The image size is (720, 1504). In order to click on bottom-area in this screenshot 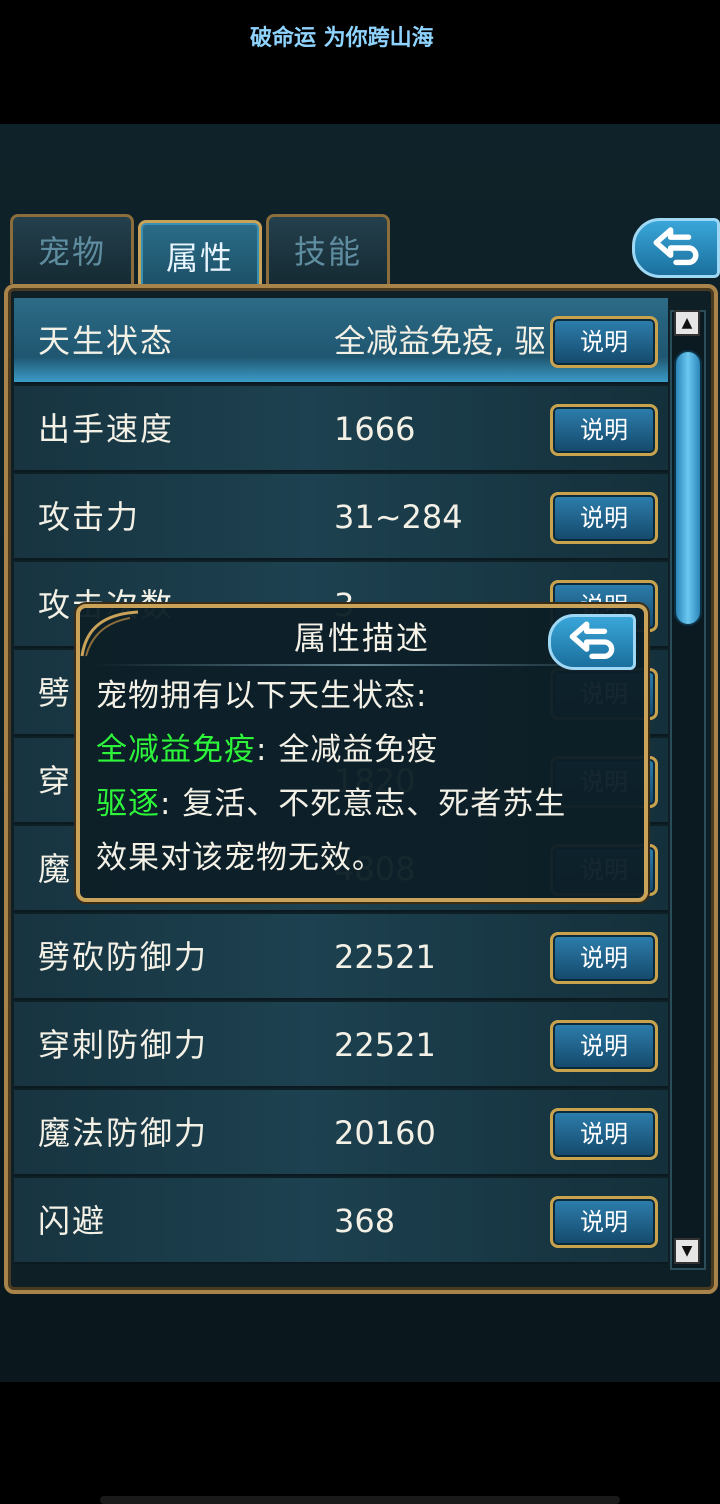, I will do `click(360, 1443)`.